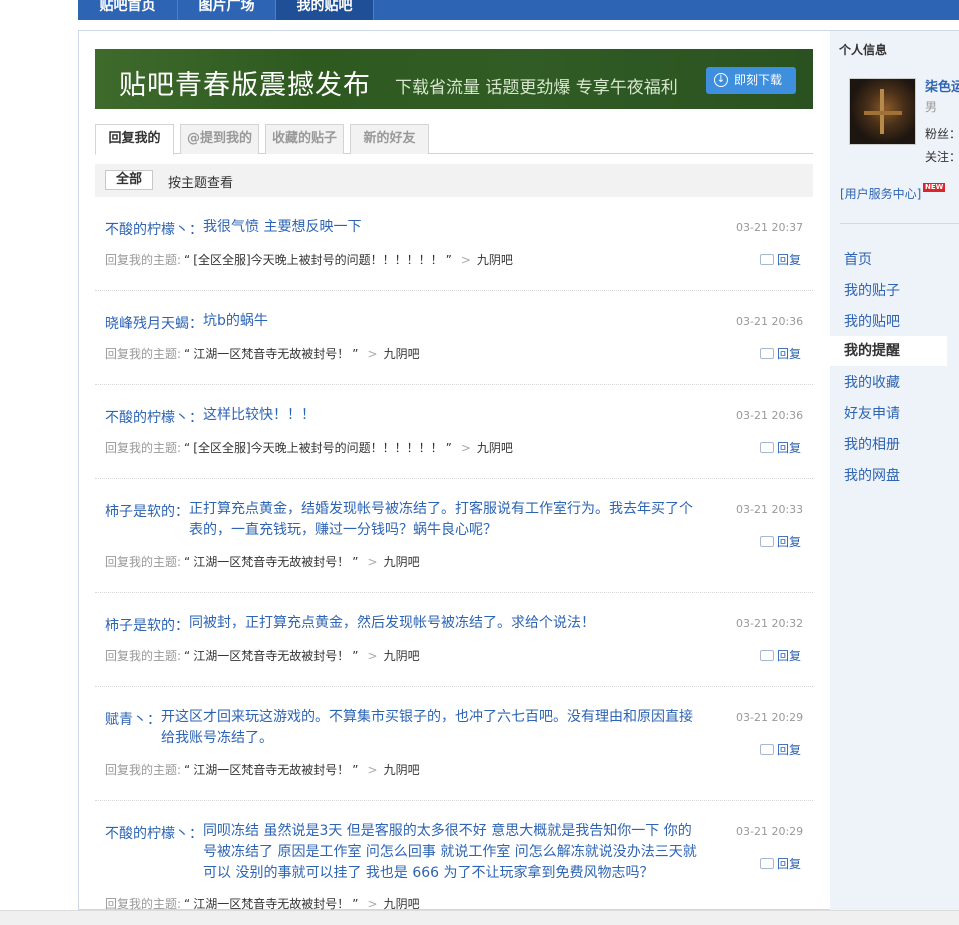  What do you see at coordinates (888, 351) in the screenshot?
I see `sidebar-item-my-notifications: 我的提醒` at bounding box center [888, 351].